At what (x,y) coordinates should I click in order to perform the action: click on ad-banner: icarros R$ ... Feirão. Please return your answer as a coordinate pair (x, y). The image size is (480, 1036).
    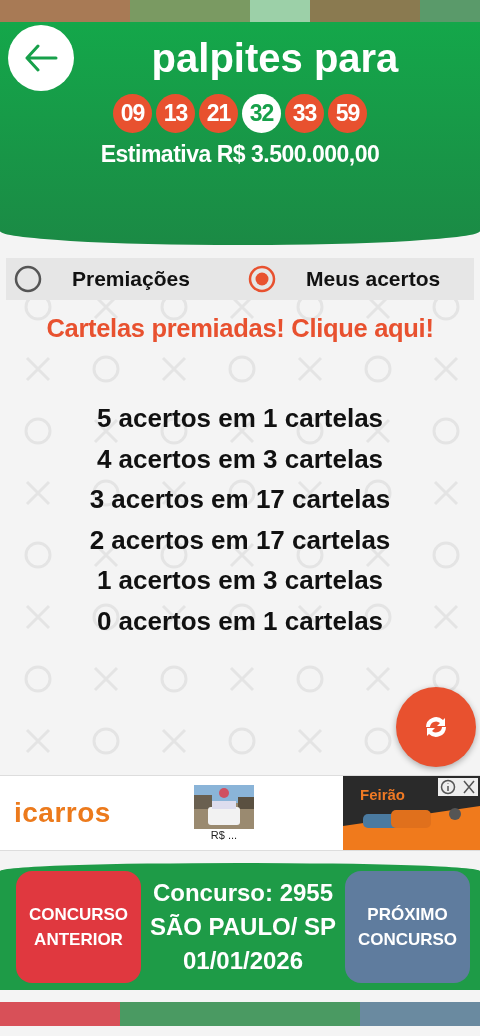
    Looking at the image, I should click on (240, 813).